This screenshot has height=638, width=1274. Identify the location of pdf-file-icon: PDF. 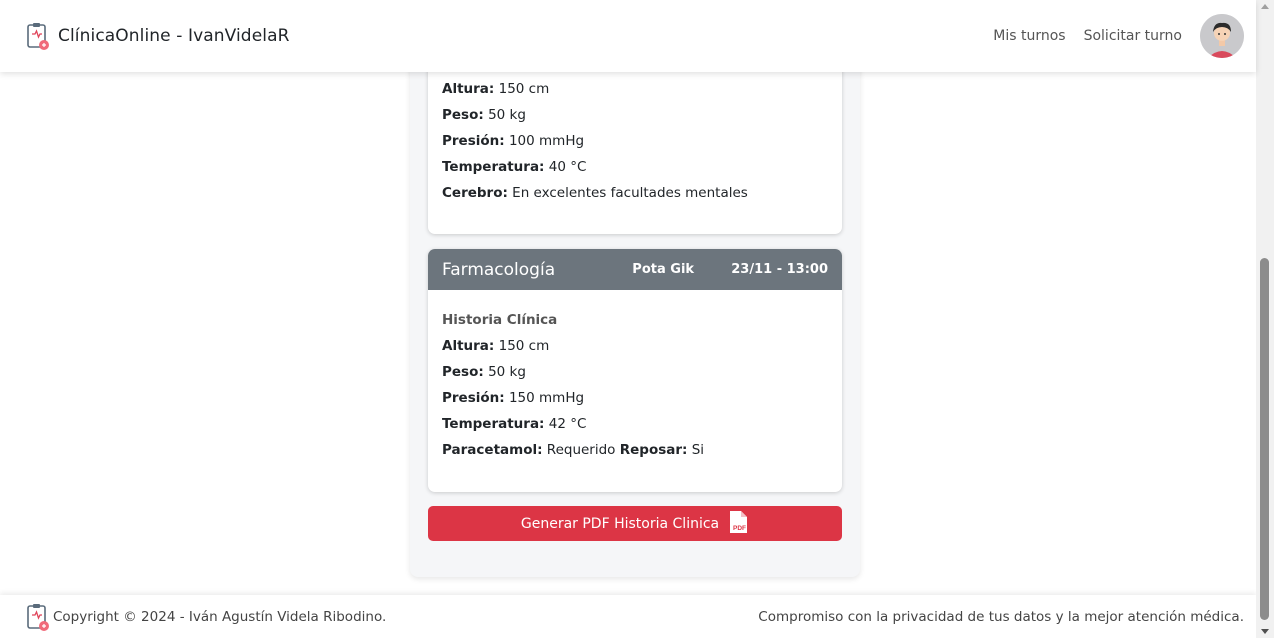
(738, 524).